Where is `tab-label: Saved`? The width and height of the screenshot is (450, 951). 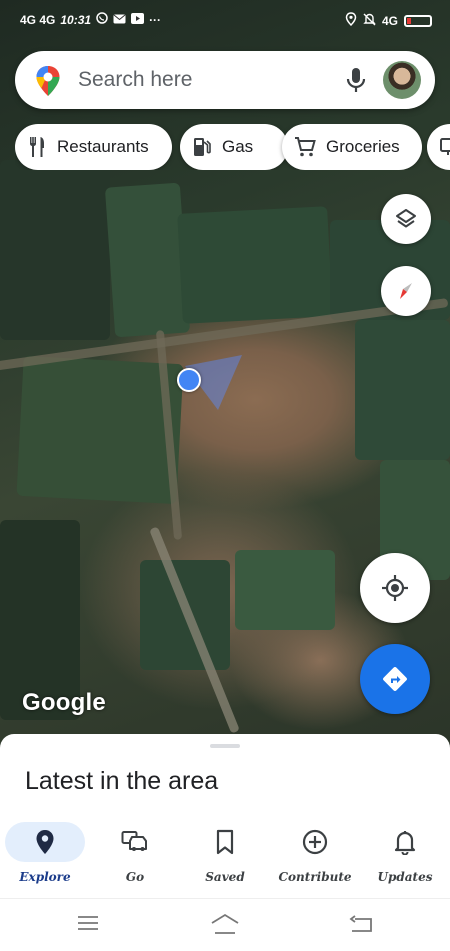 tab-label: Saved is located at coordinates (225, 877).